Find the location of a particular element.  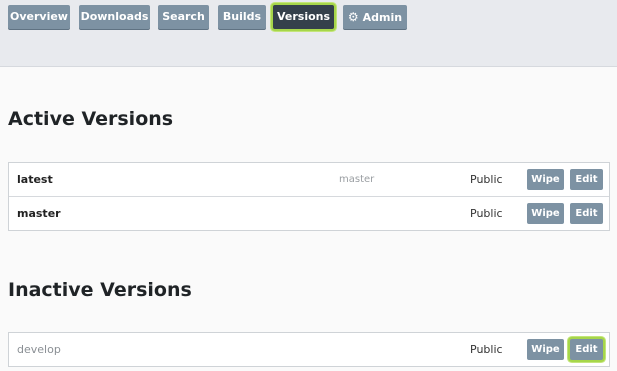

nav-admin-label: Admin is located at coordinates (382, 17).